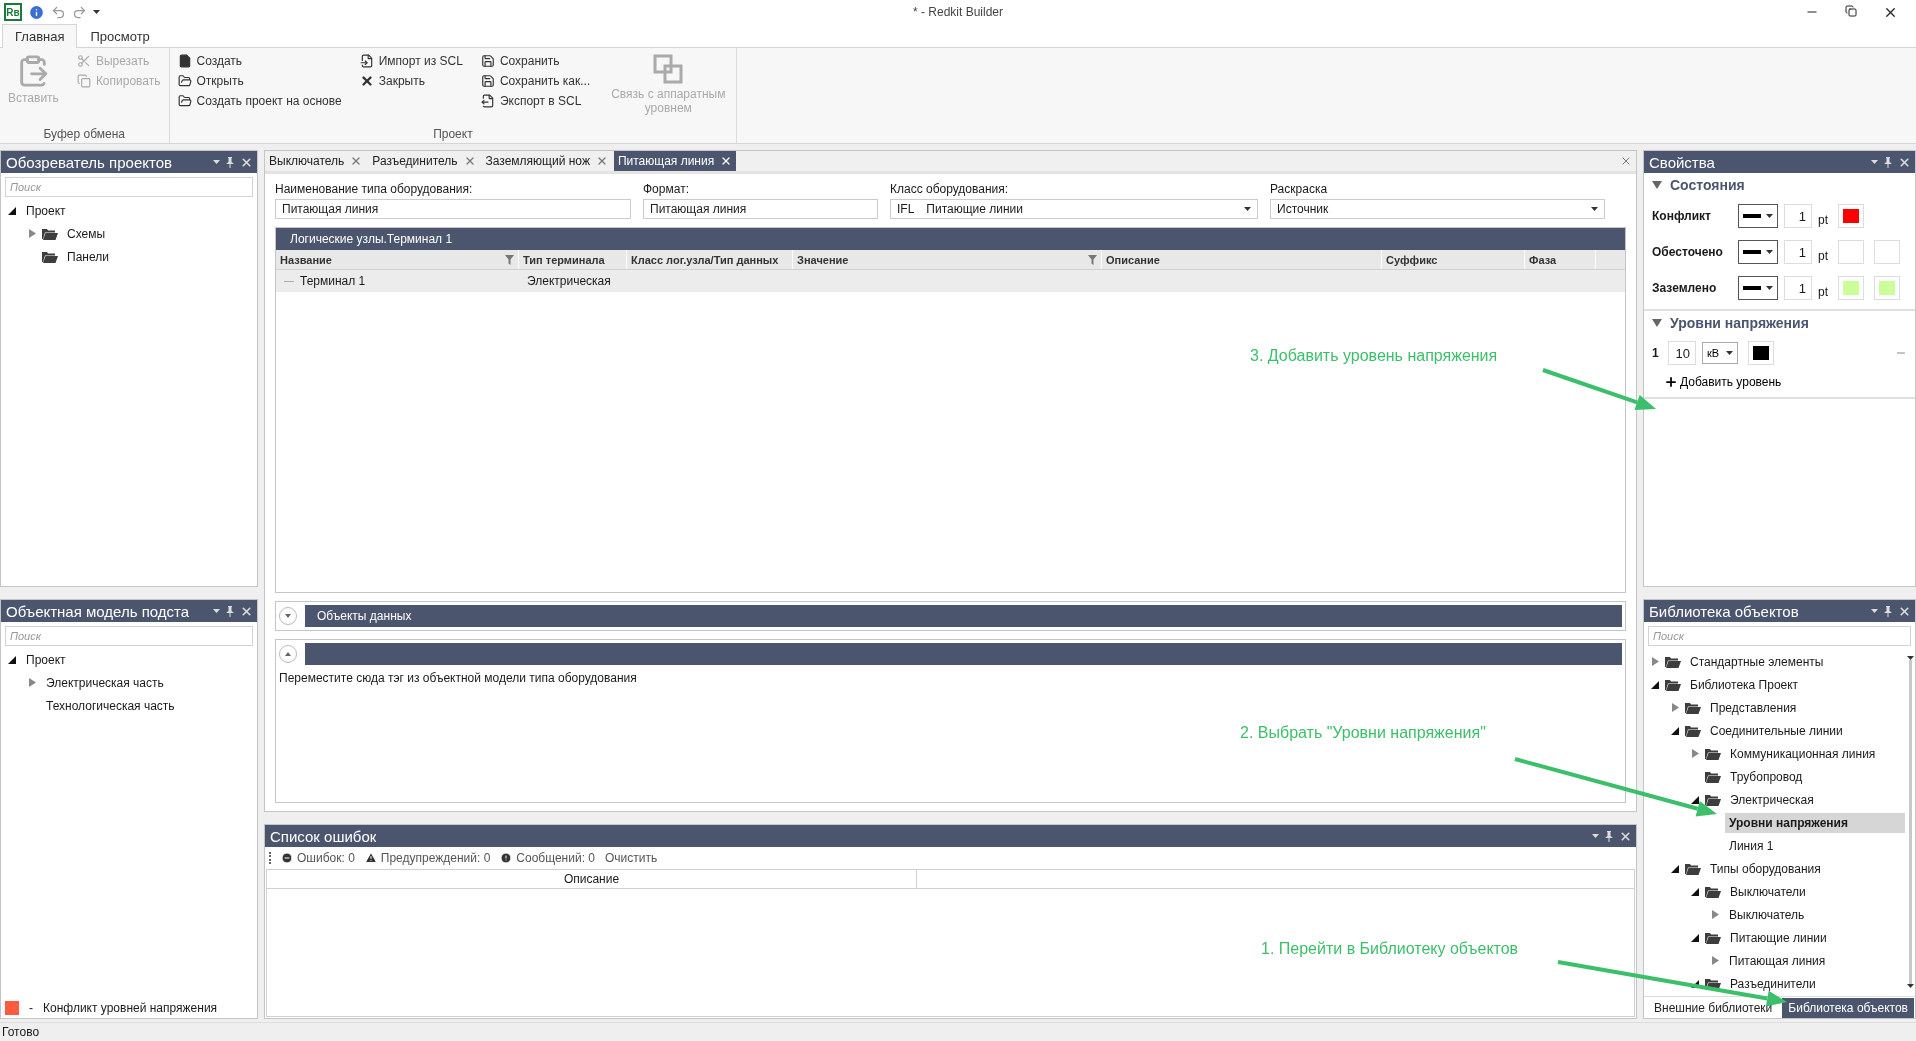 This screenshot has height=1041, width=1916. Describe the element at coordinates (1779, 323) in the screenshot. I see `section-toggle: Уровни напряжения` at that location.